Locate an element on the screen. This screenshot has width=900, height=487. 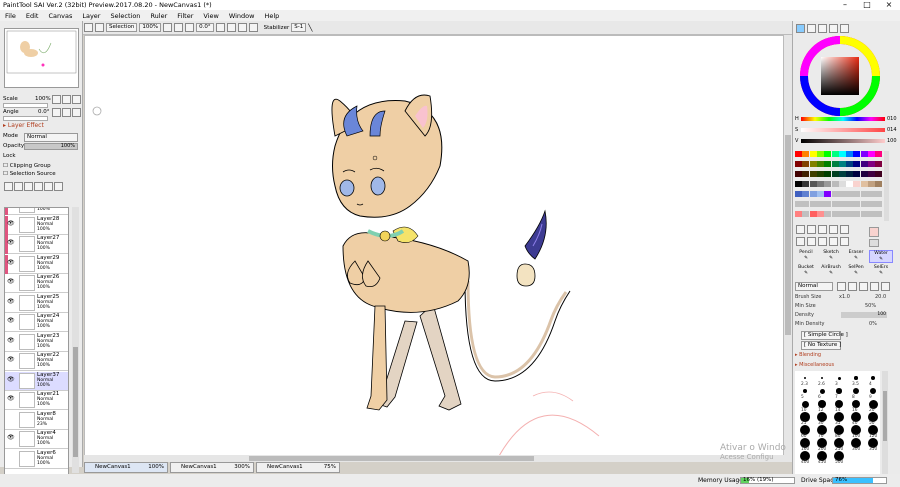
layer-row: 👁 Layer21 Normal 100% is located at coordinates (36, 400).